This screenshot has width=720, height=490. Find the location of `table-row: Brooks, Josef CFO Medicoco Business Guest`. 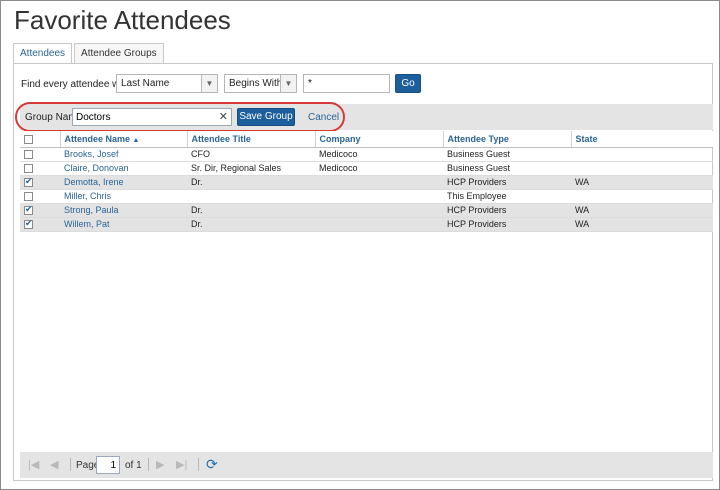

table-row: Brooks, Josef CFO Medicoco Business Guest is located at coordinates (366, 154).